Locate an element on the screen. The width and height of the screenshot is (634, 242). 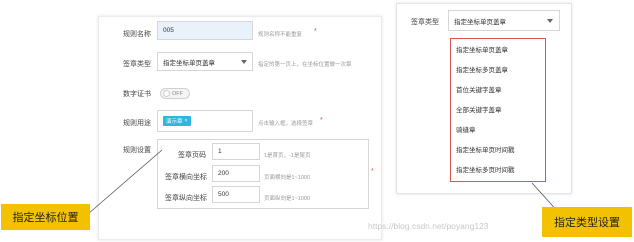
right-callout-text: 指定类型设置 is located at coordinates (587, 223).